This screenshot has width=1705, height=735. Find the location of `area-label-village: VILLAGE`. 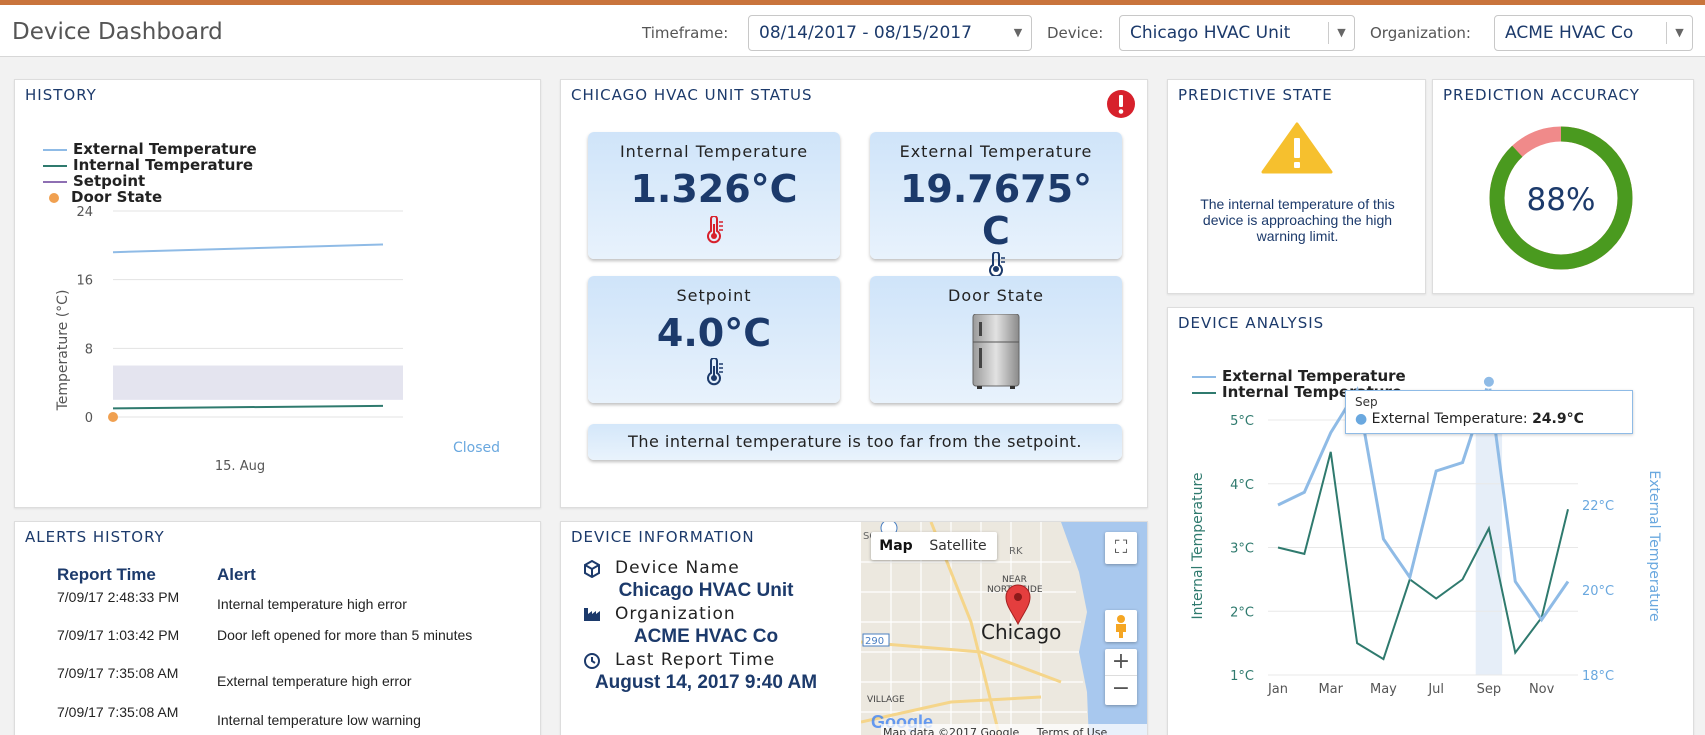

area-label-village: VILLAGE is located at coordinates (886, 700).